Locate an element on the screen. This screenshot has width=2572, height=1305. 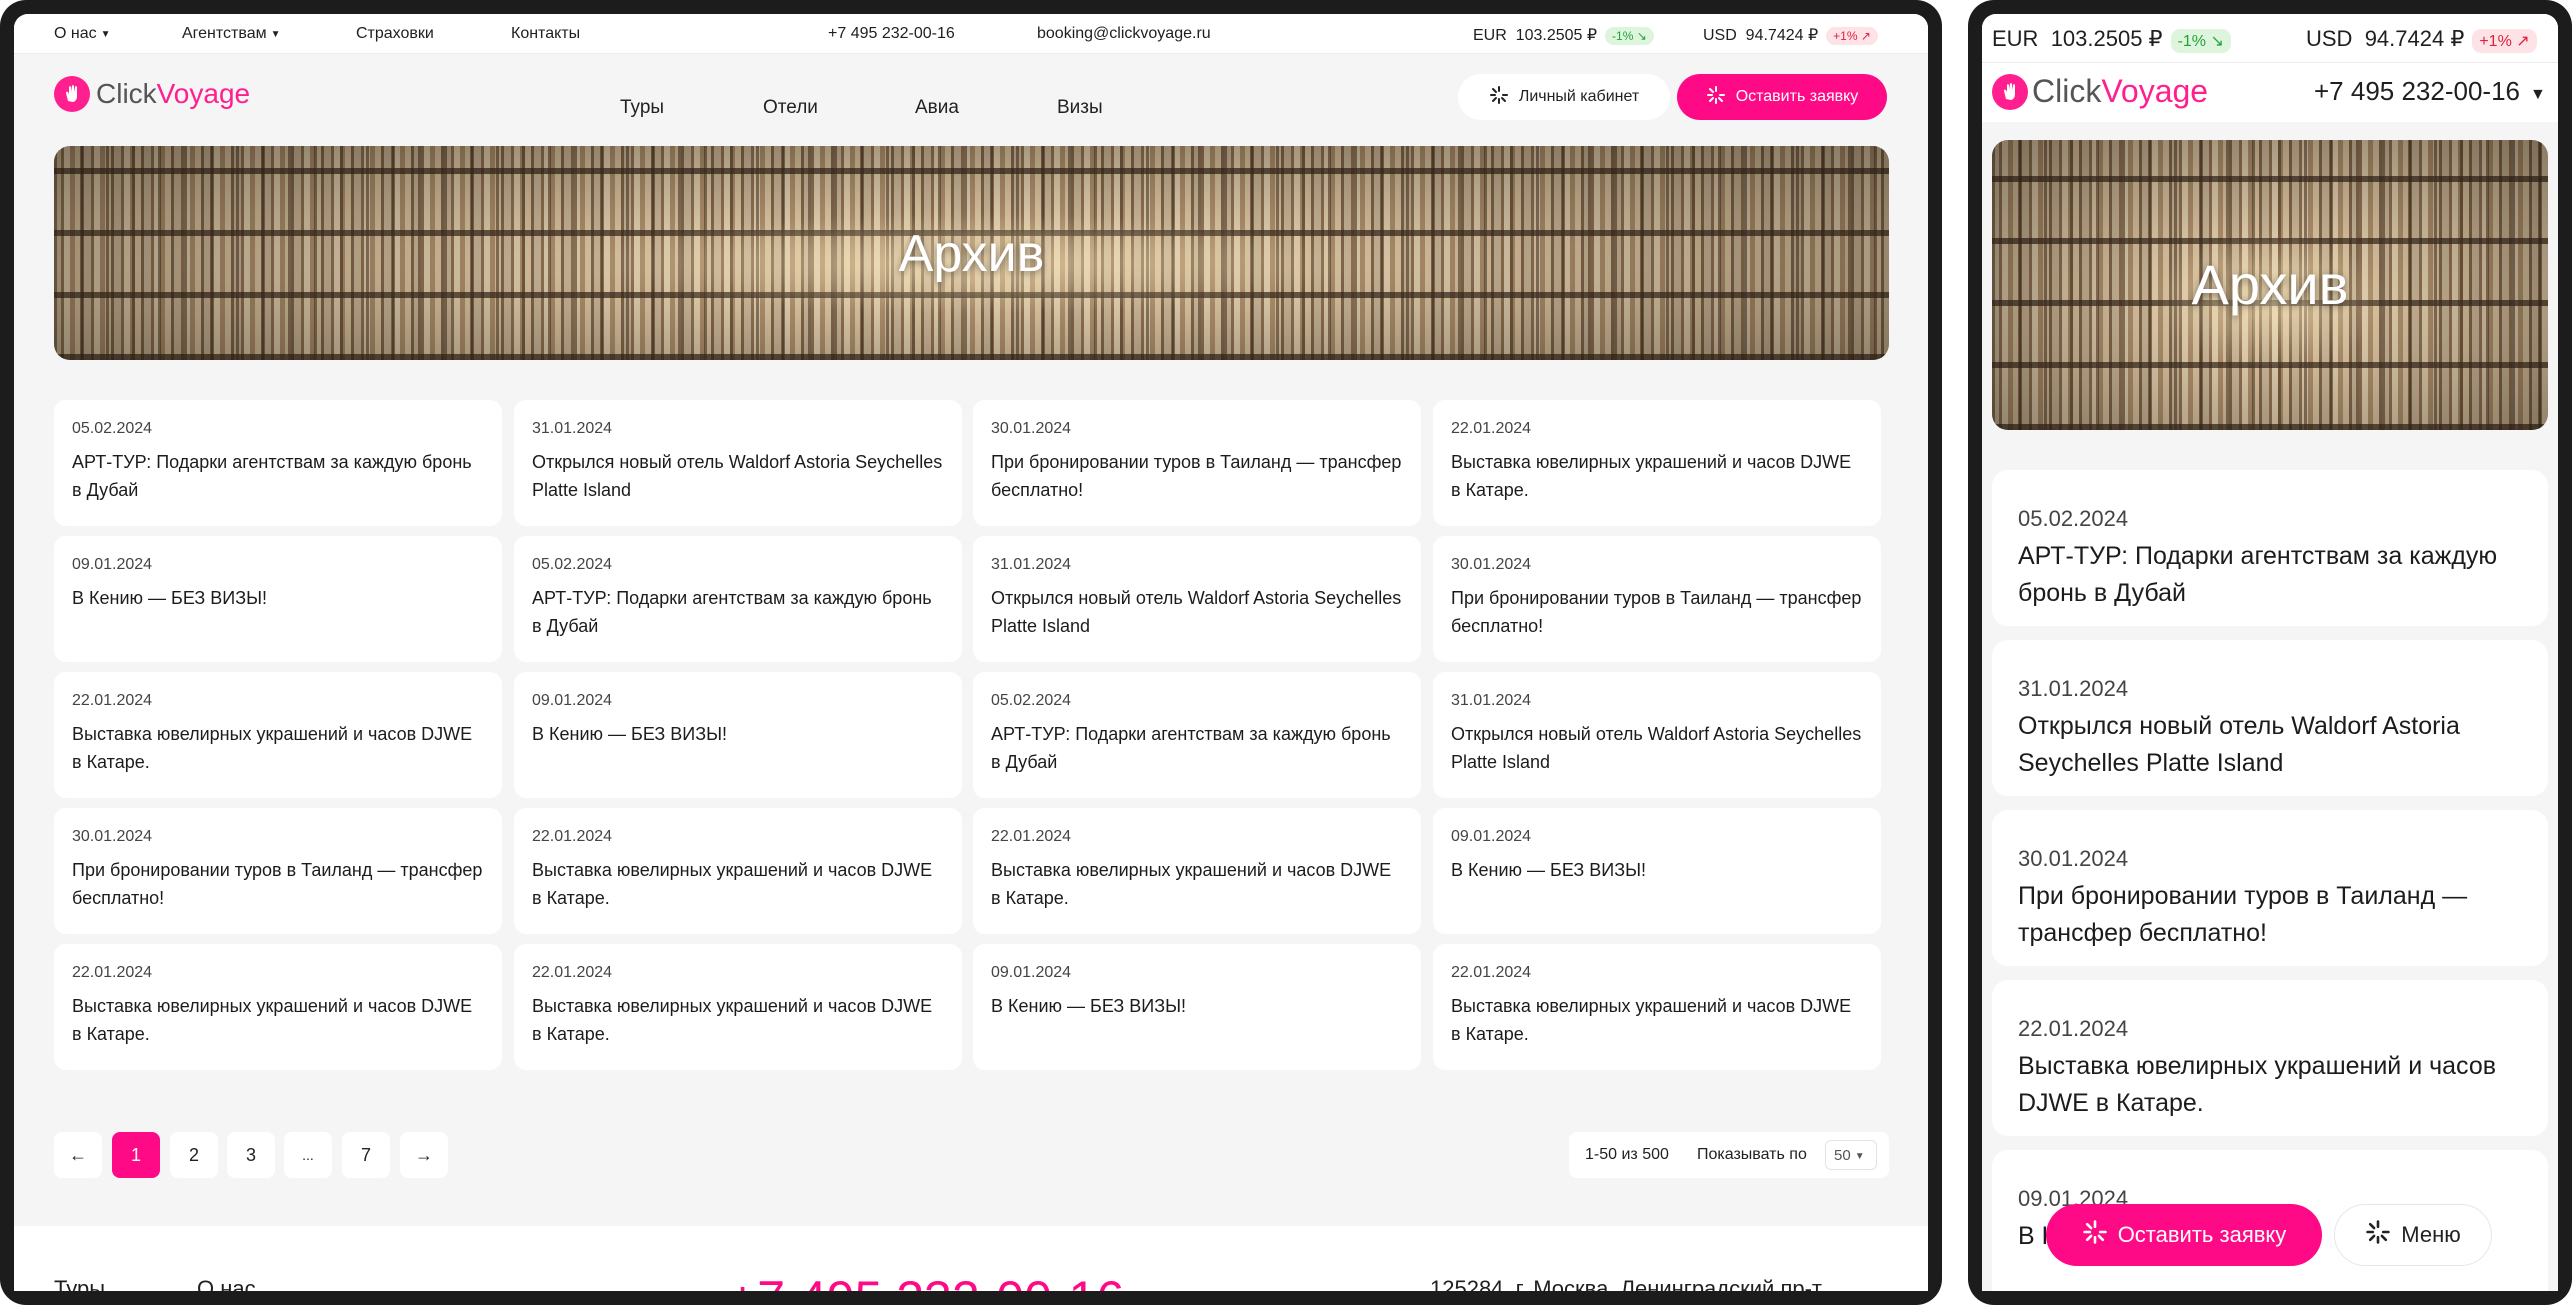
leave-request-button: Оставить заявку is located at coordinates (1782, 97).